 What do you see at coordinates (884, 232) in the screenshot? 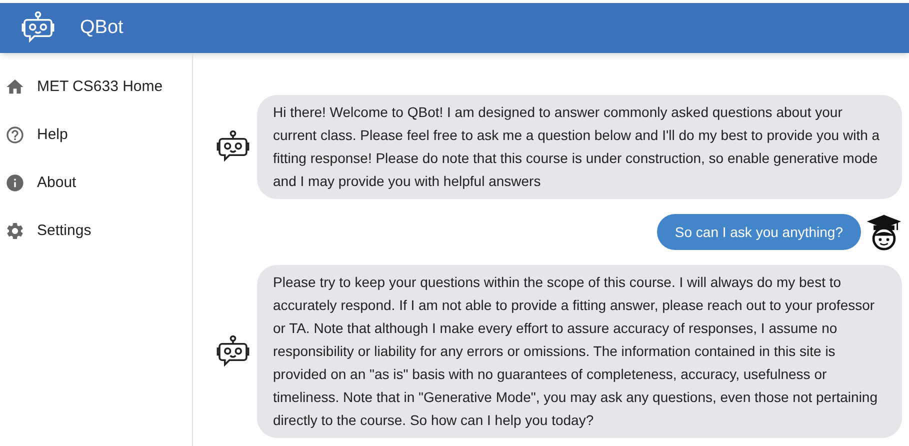
I see `graduate-avatar-icon` at bounding box center [884, 232].